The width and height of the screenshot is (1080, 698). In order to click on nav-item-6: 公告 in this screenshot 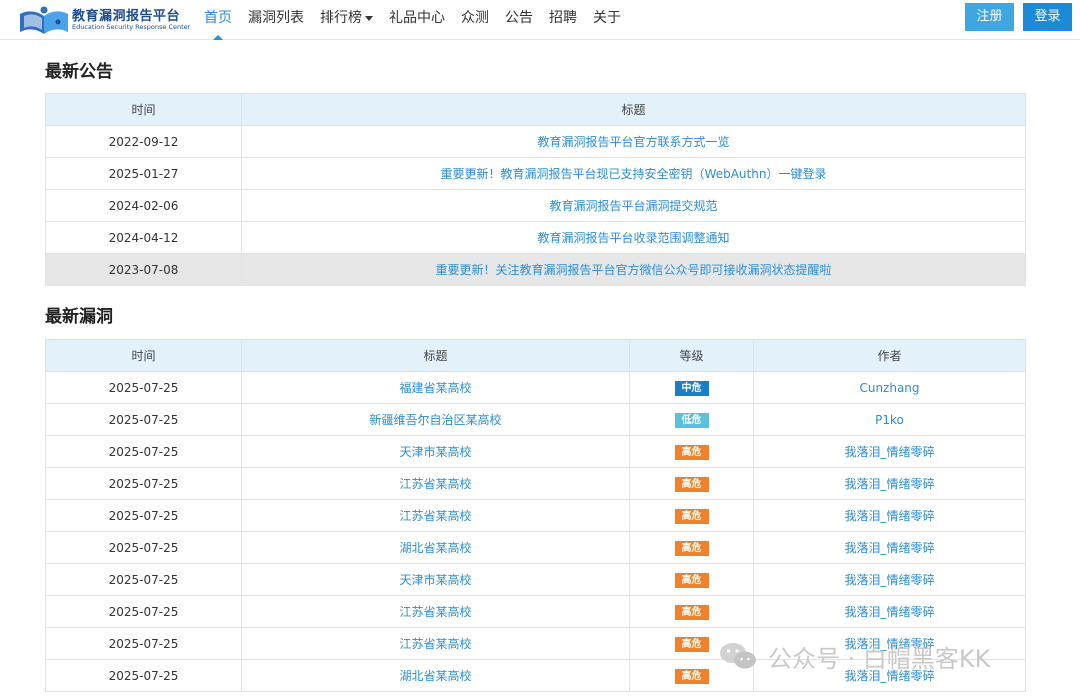, I will do `click(519, 20)`.